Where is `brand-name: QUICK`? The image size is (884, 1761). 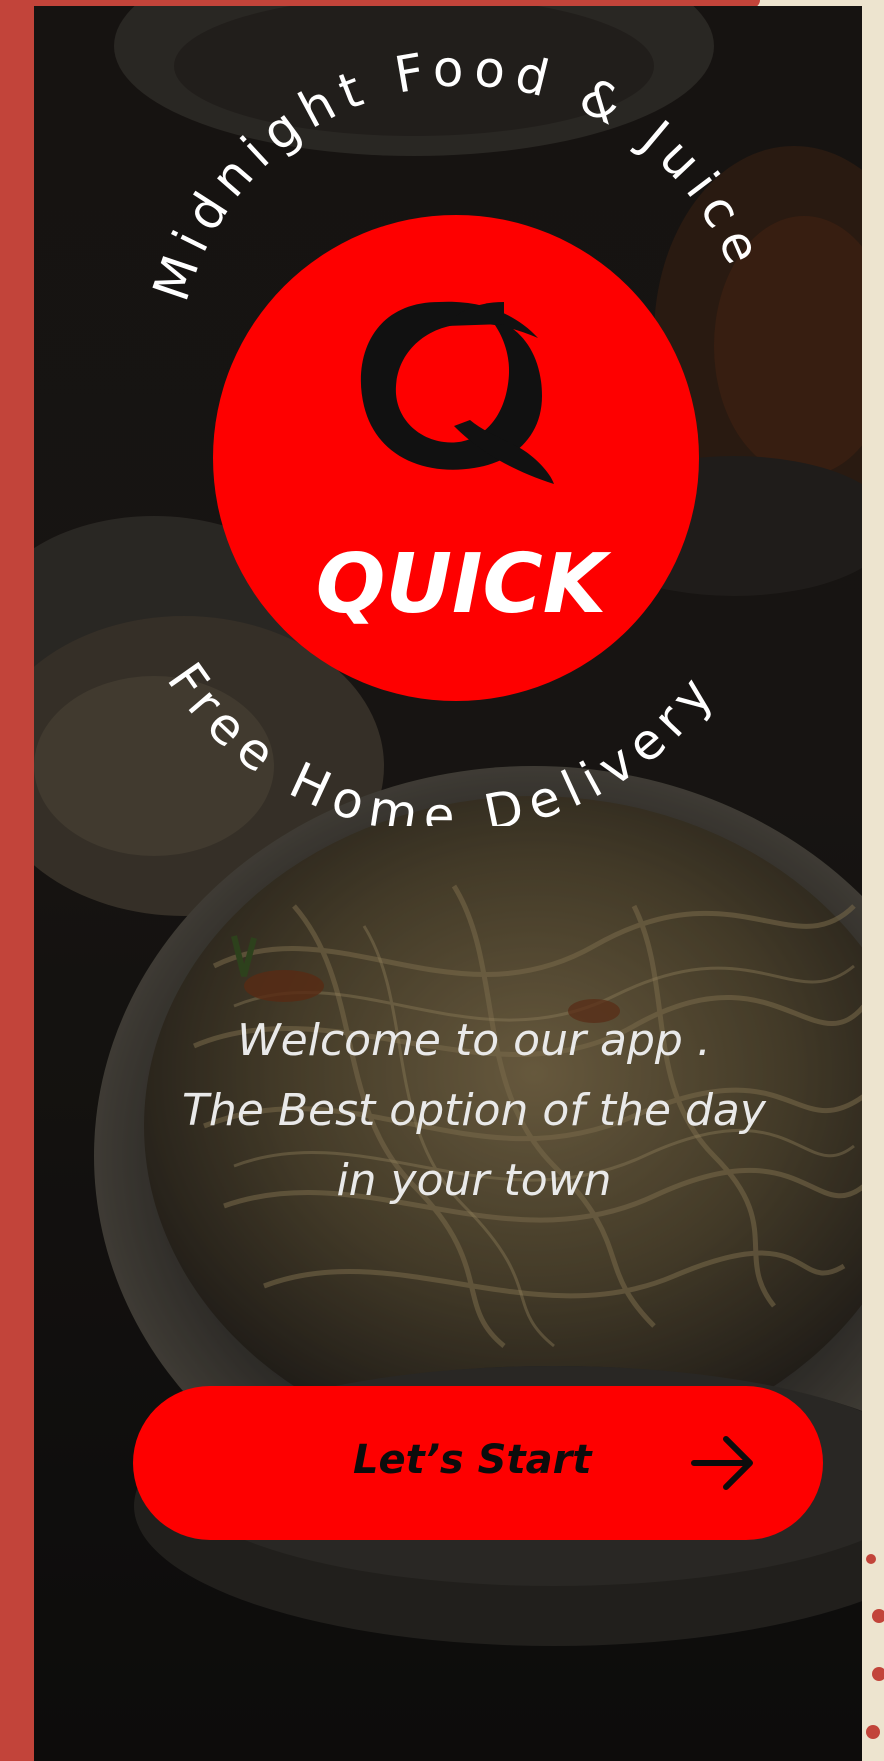 brand-name: QUICK is located at coordinates (464, 584).